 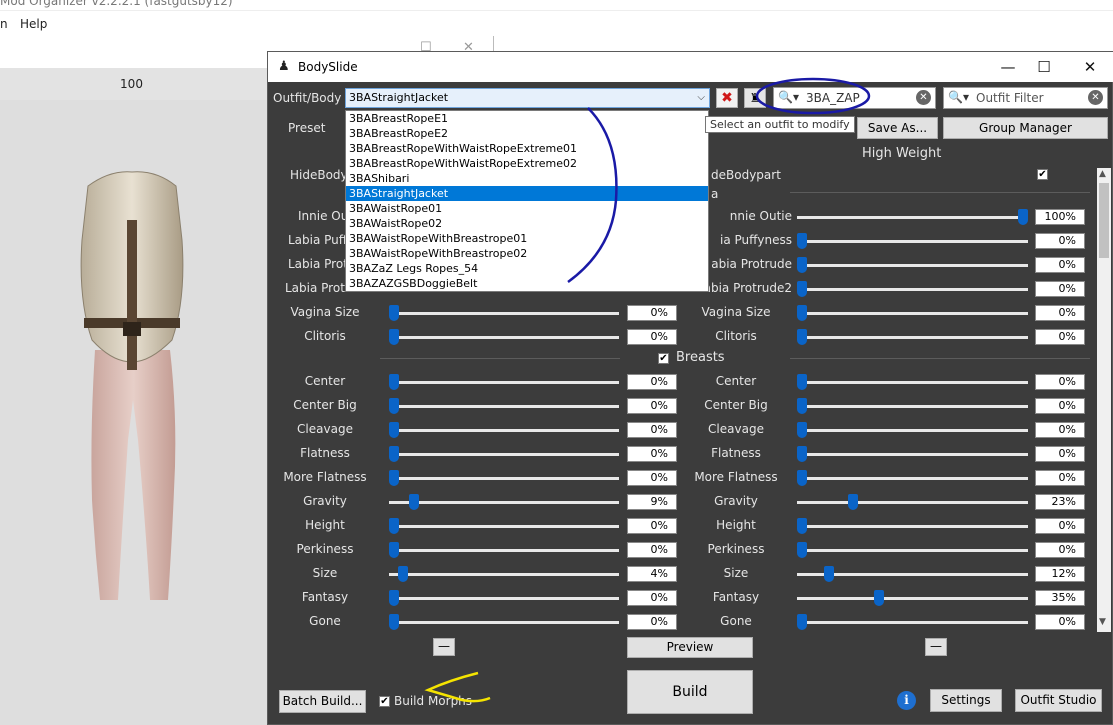 What do you see at coordinates (1060, 454) in the screenshot?
I see `high-slider-flatness-value: 0%` at bounding box center [1060, 454].